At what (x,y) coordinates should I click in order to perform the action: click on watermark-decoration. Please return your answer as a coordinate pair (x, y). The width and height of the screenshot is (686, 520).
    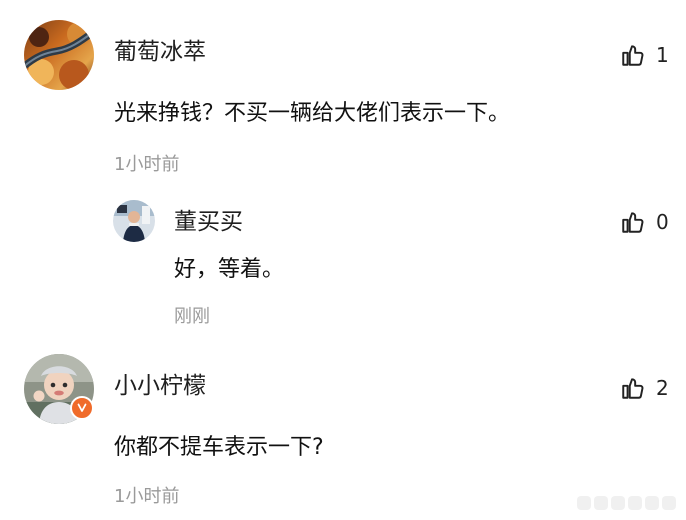
    Looking at the image, I should click on (626, 503).